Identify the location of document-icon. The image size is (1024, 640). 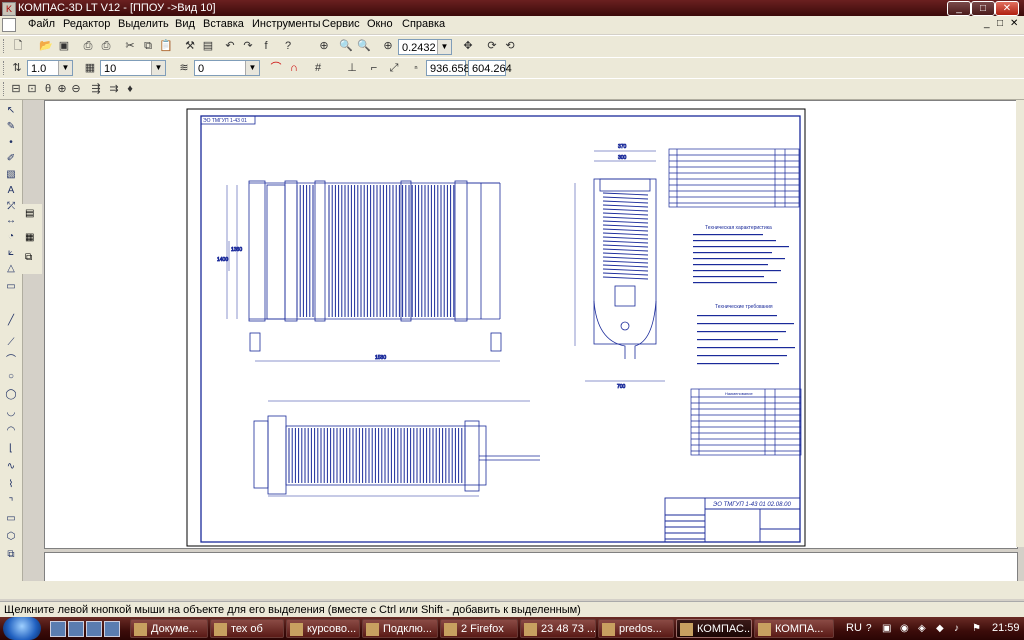
(9, 25).